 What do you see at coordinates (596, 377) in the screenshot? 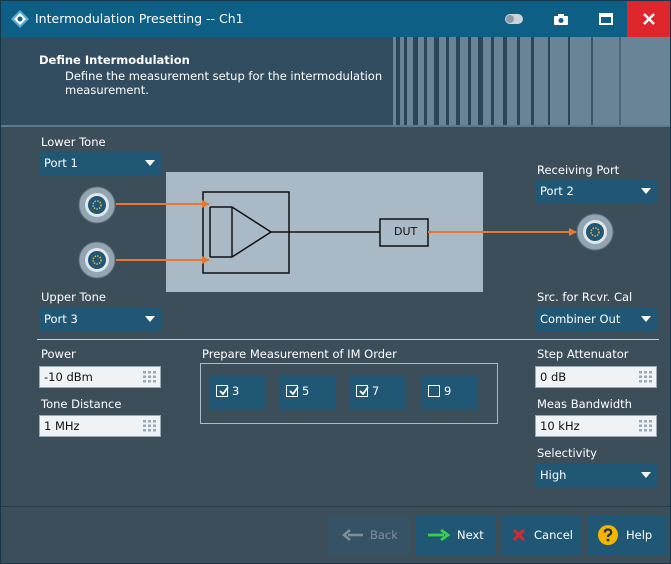
I see `step-attenuator-field: 0 dB` at bounding box center [596, 377].